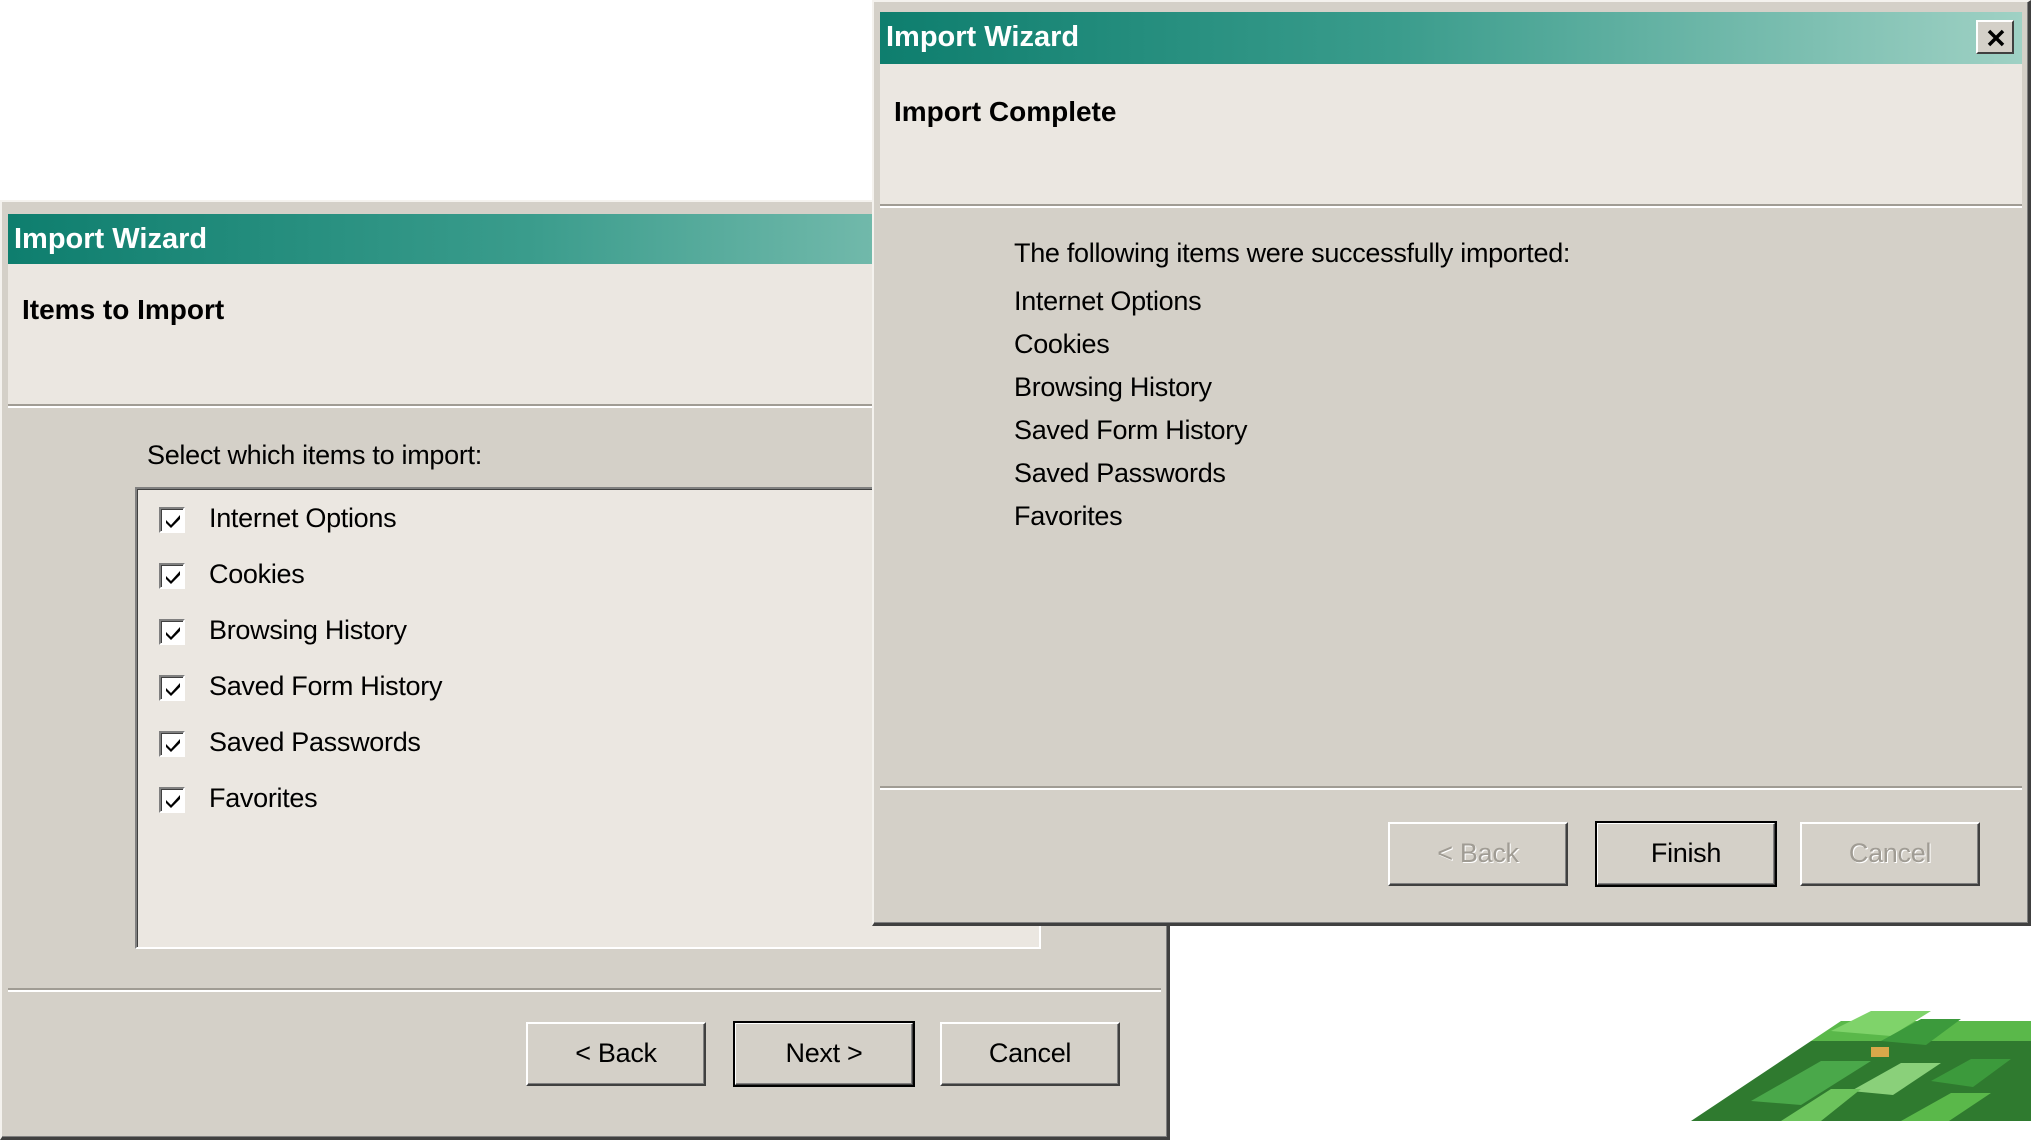 The height and width of the screenshot is (1140, 2031). What do you see at coordinates (1113, 387) in the screenshot?
I see `imported-item: Browsing History` at bounding box center [1113, 387].